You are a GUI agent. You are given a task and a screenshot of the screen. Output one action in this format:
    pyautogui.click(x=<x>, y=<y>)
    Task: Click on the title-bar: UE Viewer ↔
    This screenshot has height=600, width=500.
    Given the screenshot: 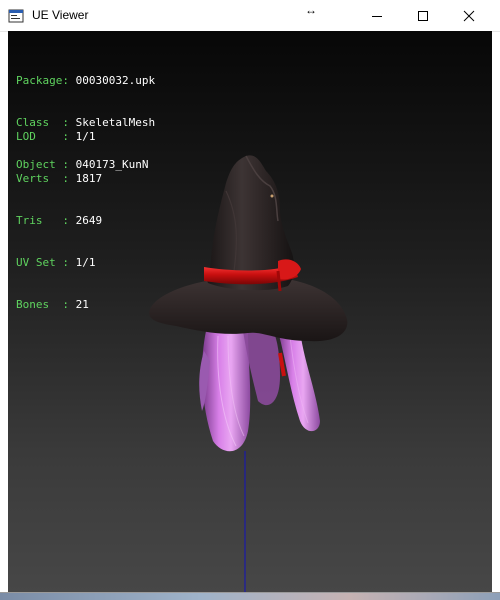 What is the action you would take?
    pyautogui.click(x=250, y=16)
    